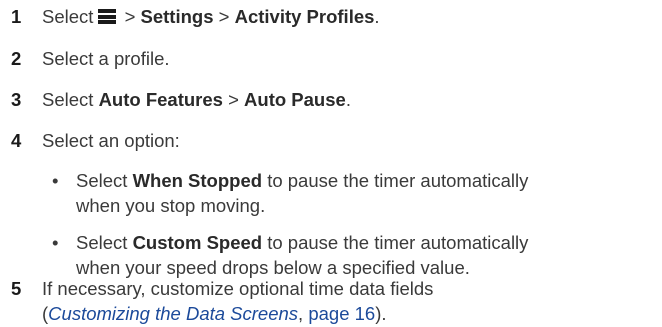  Describe the element at coordinates (211, 16) in the screenshot. I see `step-text: Select > Settings > Activity Profiles.` at that location.